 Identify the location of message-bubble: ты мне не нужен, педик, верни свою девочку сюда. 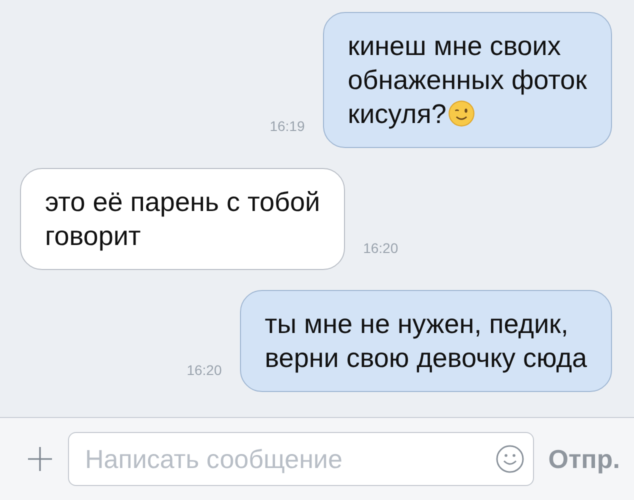
(426, 341).